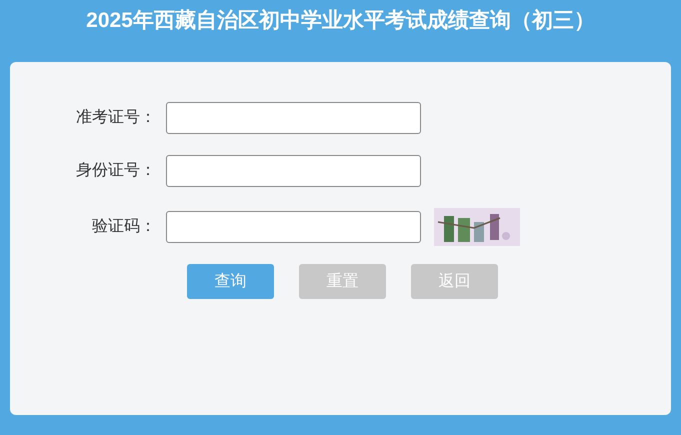 The image size is (681, 435). What do you see at coordinates (340, 21) in the screenshot?
I see `page-title: 2025年西藏自治区初中学业水平考试成绩查询（初三）` at bounding box center [340, 21].